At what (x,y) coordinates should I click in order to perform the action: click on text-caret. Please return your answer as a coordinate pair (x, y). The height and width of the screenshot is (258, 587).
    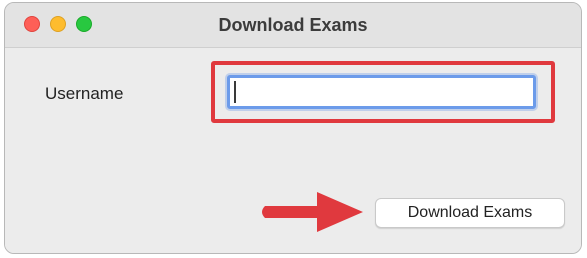
    Looking at the image, I should click on (235, 92).